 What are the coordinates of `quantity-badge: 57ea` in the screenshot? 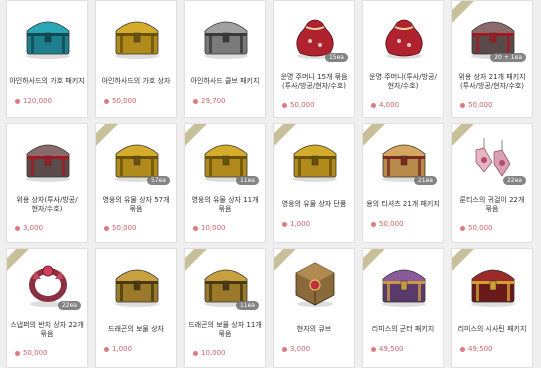 It's located at (158, 180).